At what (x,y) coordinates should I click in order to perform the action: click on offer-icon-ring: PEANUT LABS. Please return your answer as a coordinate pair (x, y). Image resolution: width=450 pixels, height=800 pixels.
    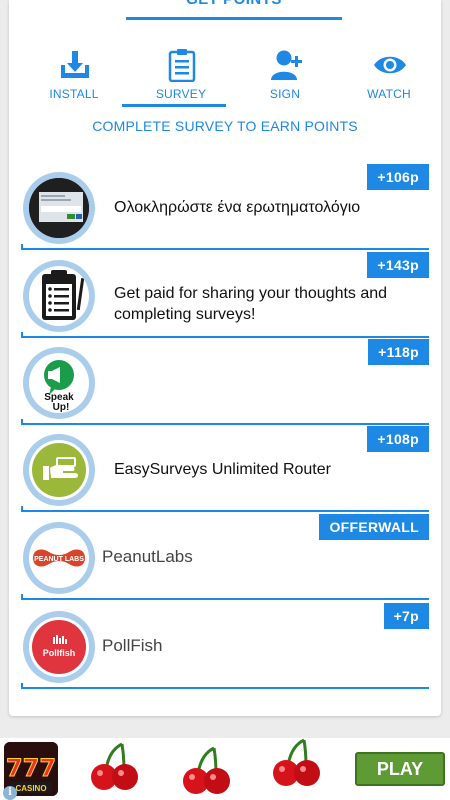
    Looking at the image, I should click on (59, 558).